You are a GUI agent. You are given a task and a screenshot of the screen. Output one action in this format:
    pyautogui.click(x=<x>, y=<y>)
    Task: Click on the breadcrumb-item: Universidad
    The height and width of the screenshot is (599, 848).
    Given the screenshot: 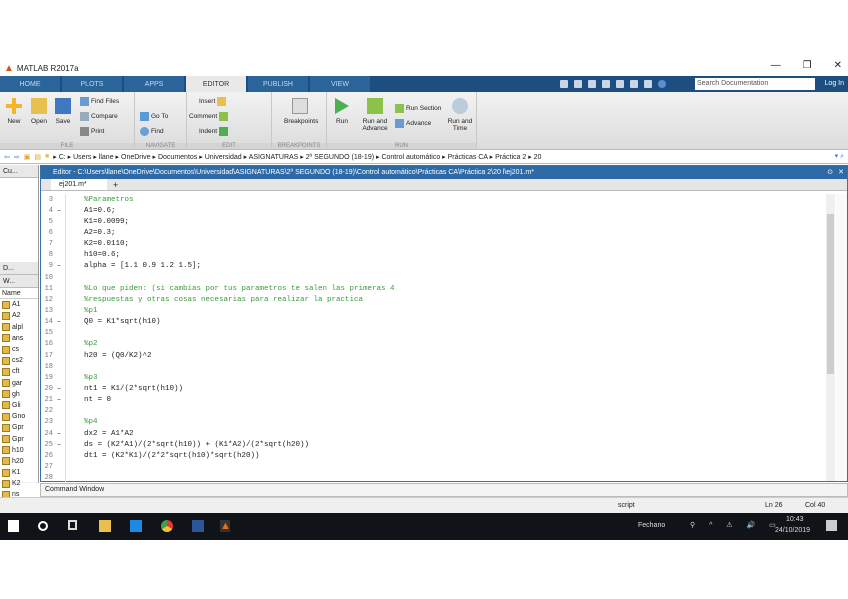 What is the action you would take?
    pyautogui.click(x=223, y=157)
    